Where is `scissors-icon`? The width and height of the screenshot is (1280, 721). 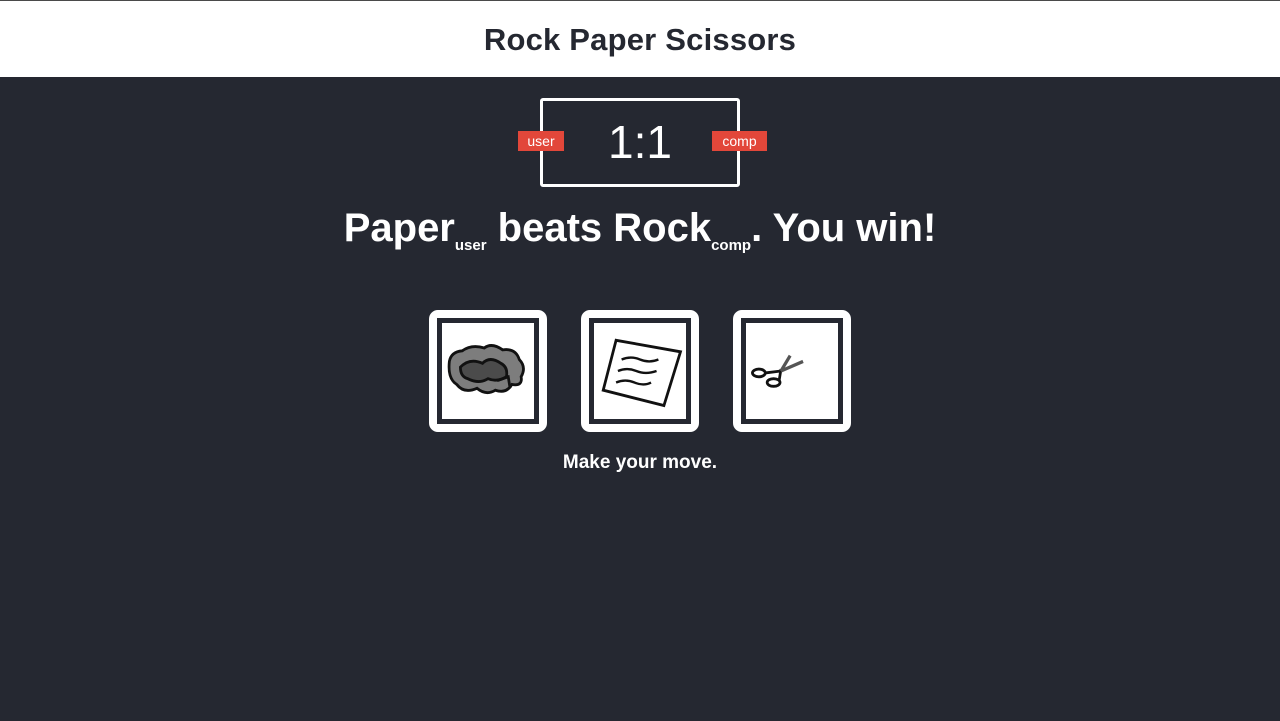
scissors-icon is located at coordinates (777, 371).